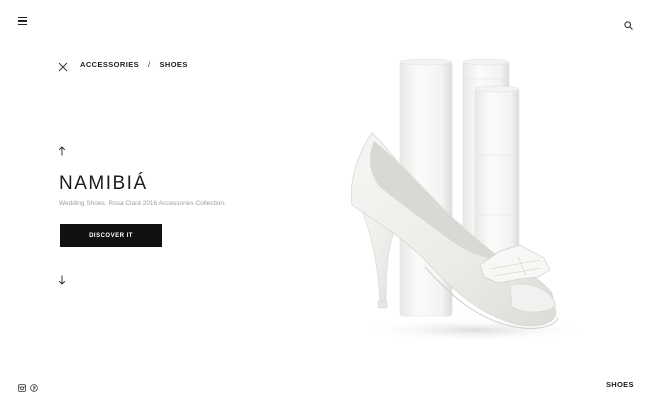  I want to click on product-title: NAMIBIÁ, so click(103, 183).